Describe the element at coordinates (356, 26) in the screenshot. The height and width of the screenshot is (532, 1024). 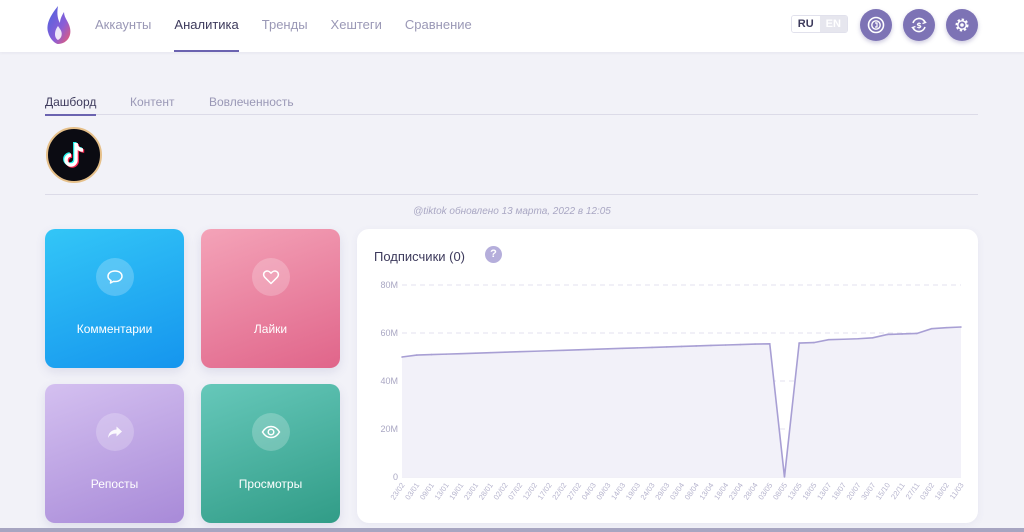
I see `nav-hashtags: Хештеги` at that location.